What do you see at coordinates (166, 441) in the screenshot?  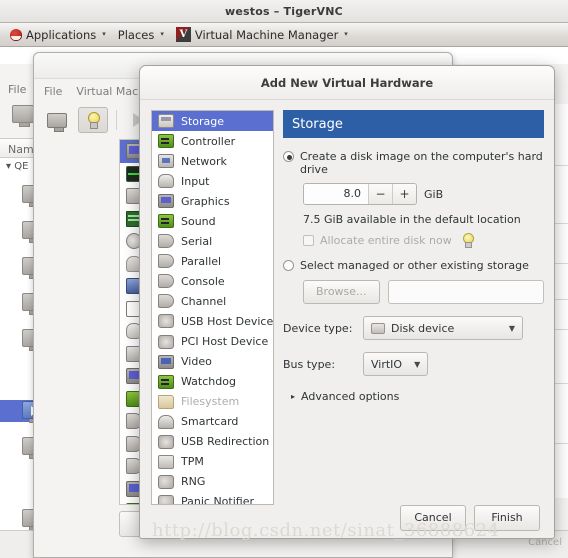 I see `usb-redirect-icon` at bounding box center [166, 441].